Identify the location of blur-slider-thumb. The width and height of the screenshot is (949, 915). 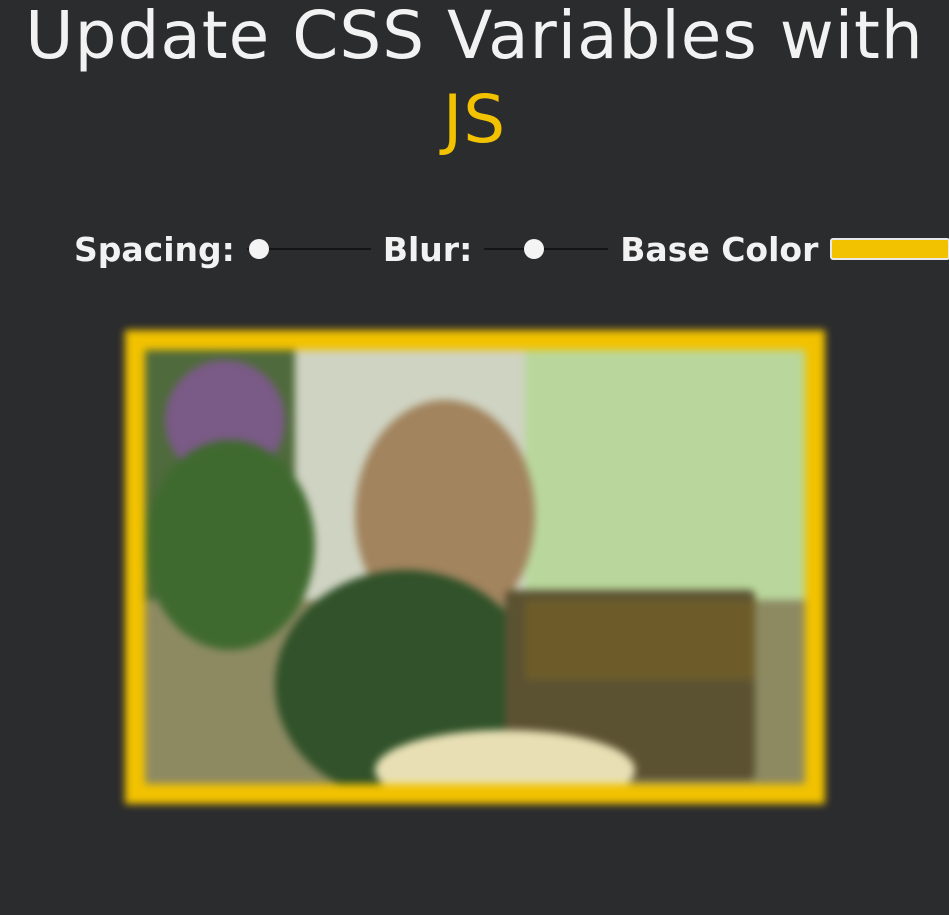
(533, 249).